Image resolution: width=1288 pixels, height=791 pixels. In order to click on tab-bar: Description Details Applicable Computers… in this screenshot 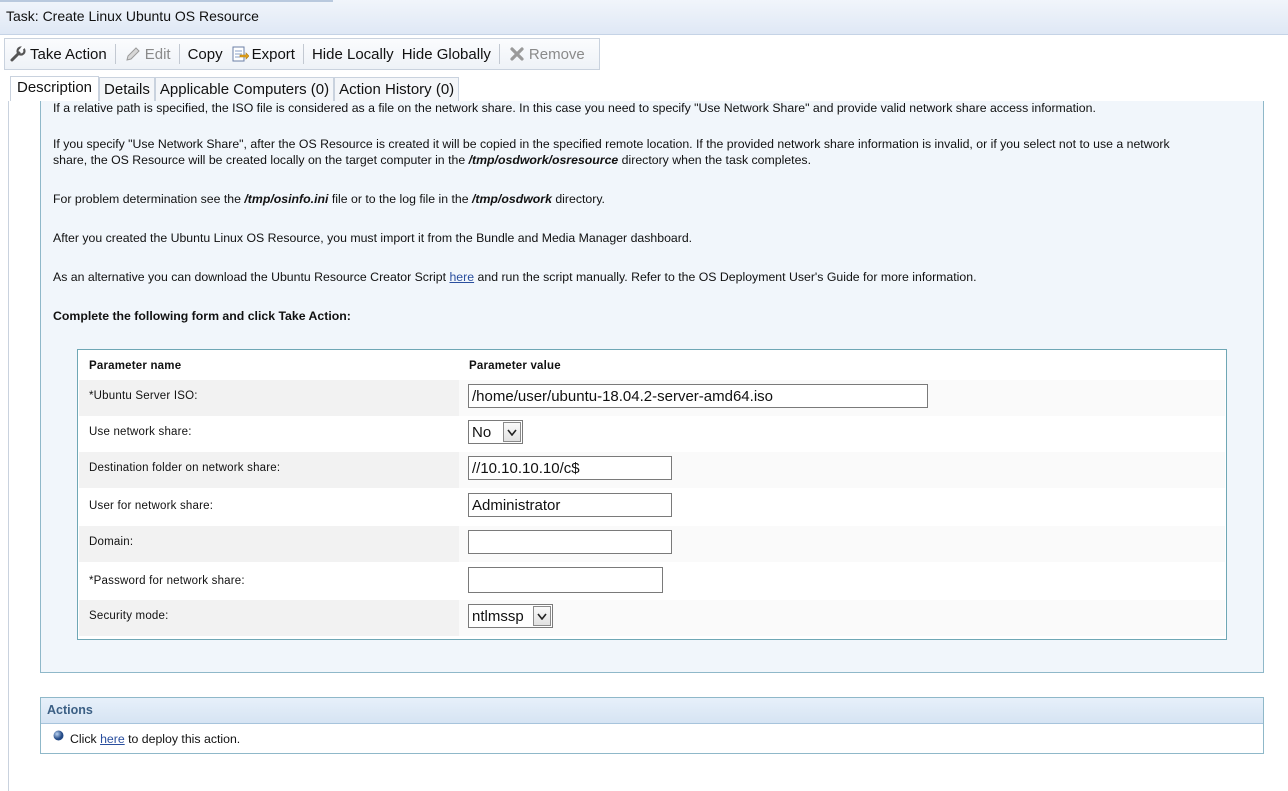, I will do `click(235, 89)`.